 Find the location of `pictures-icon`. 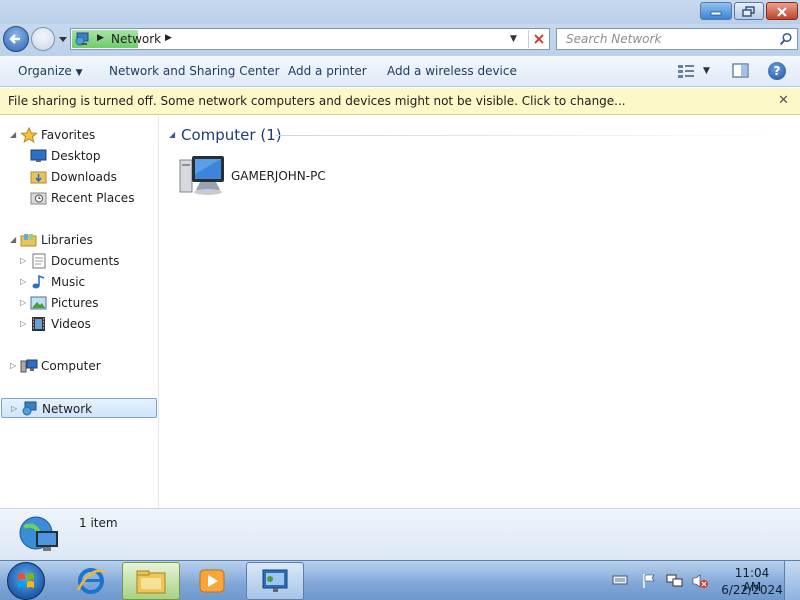

pictures-icon is located at coordinates (38, 303).